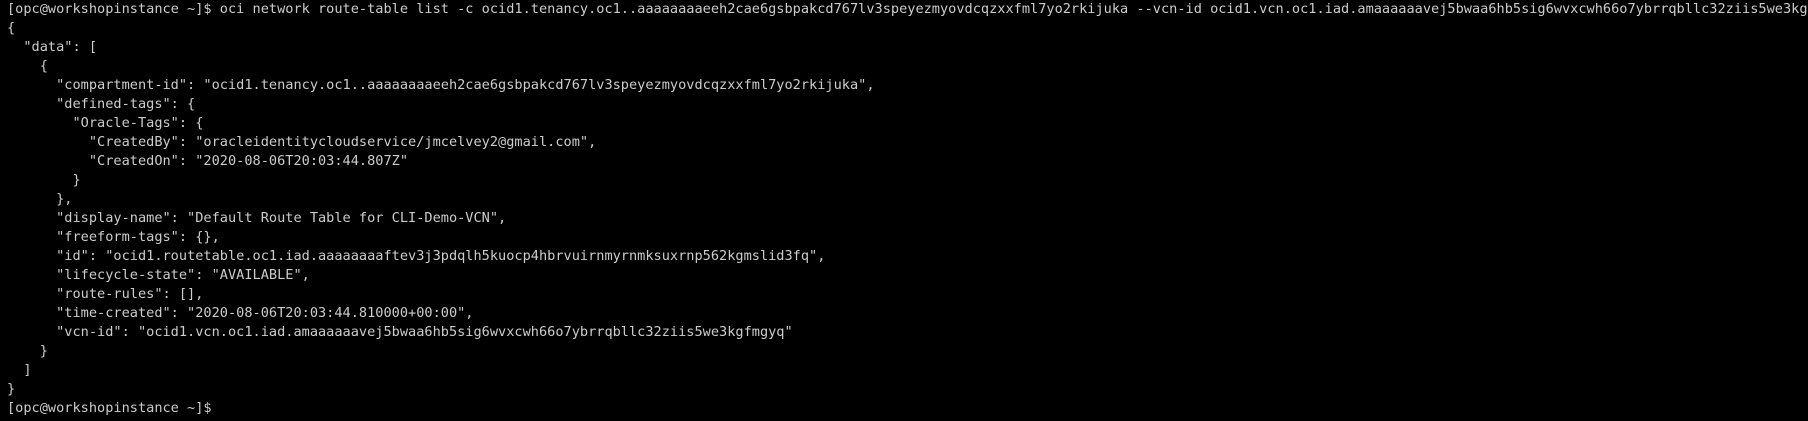  What do you see at coordinates (113, 237) in the screenshot?
I see `output-line: "freeform-tags": {},` at bounding box center [113, 237].